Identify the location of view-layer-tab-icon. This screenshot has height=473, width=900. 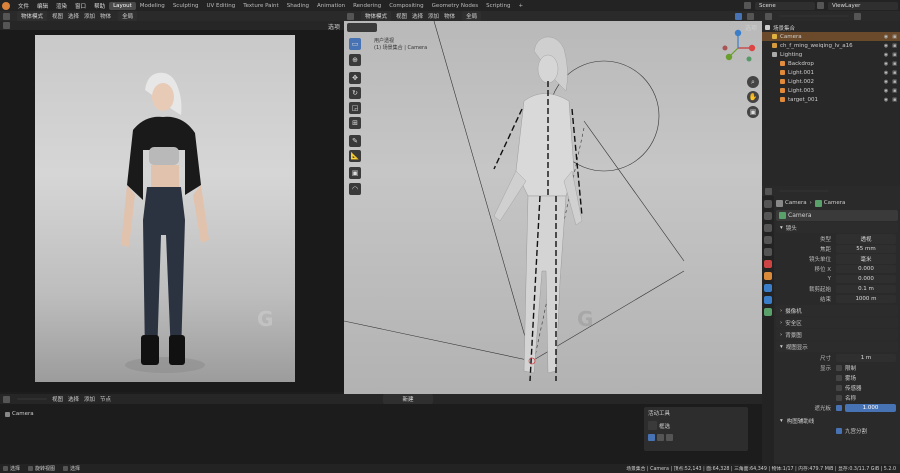
(768, 240).